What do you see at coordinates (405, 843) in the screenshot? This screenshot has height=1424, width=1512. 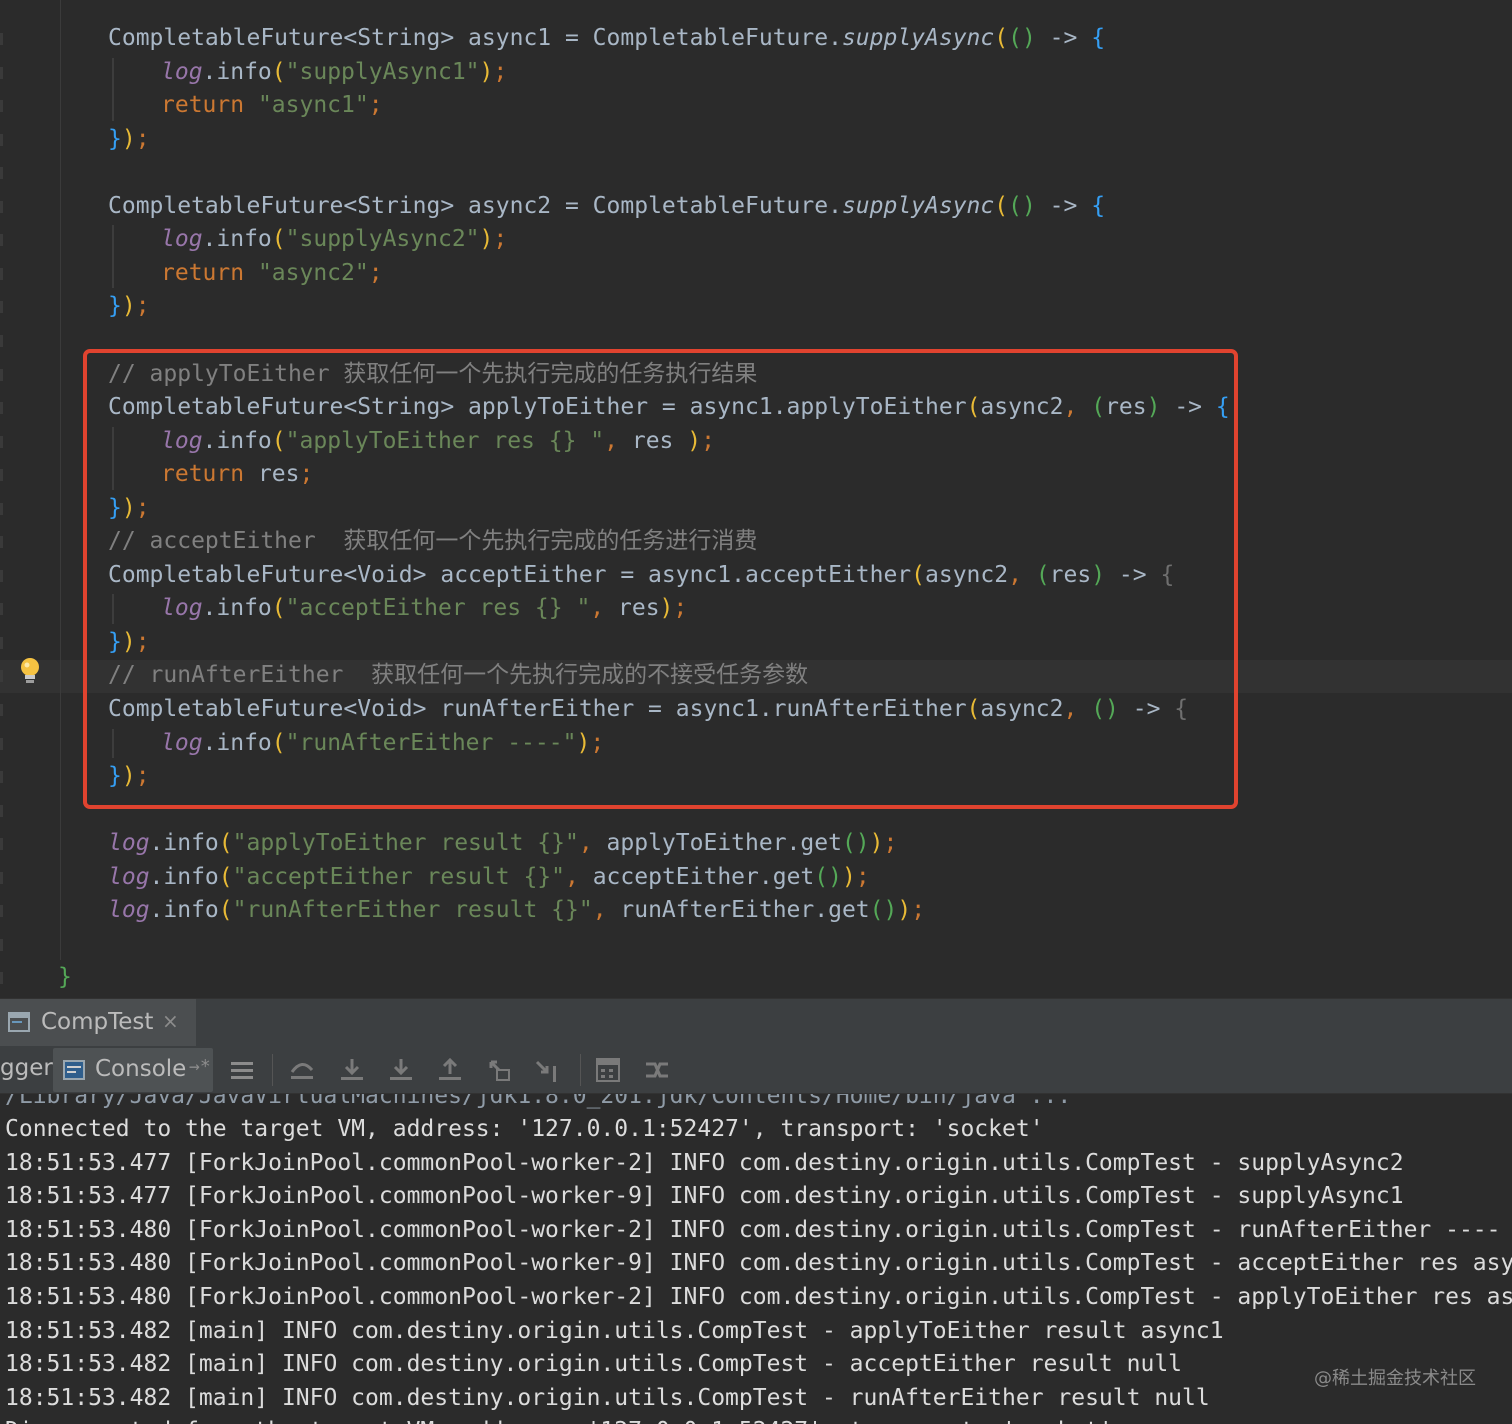 I see `code-token: "applyToEither result {}"` at bounding box center [405, 843].